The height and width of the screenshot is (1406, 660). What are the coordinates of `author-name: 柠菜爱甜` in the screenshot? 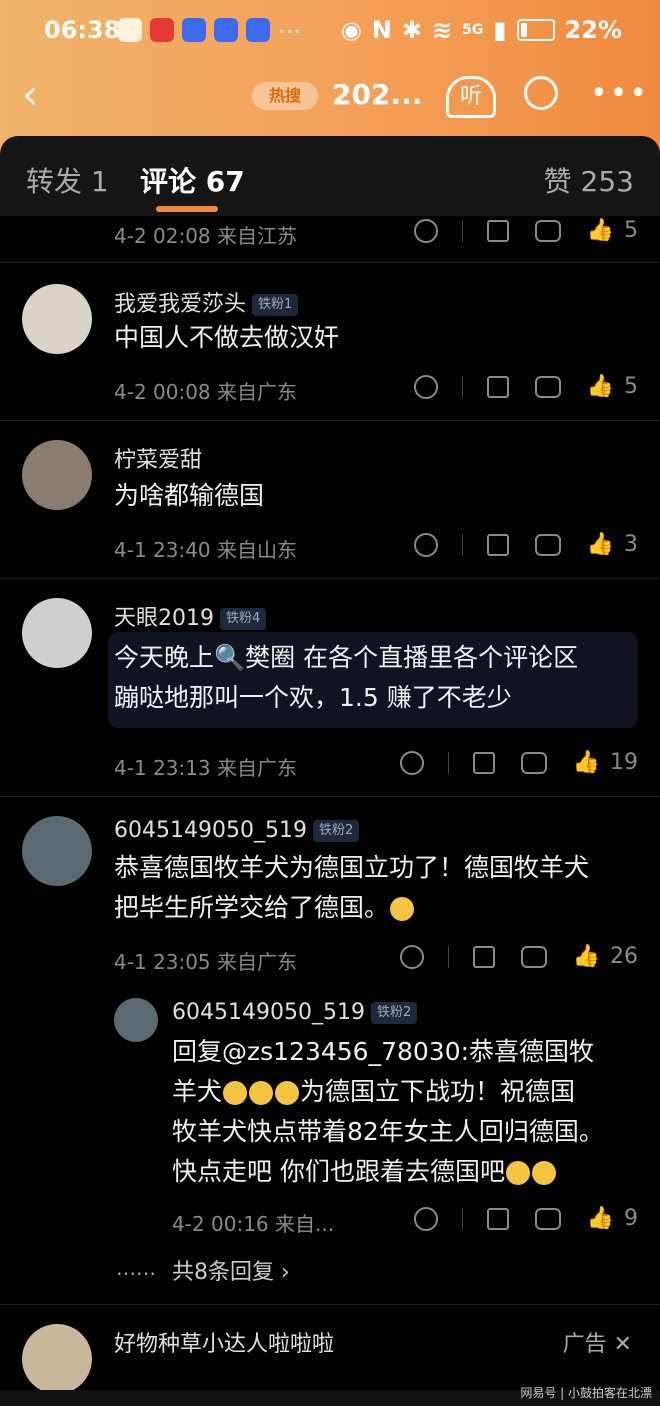 It's located at (158, 460).